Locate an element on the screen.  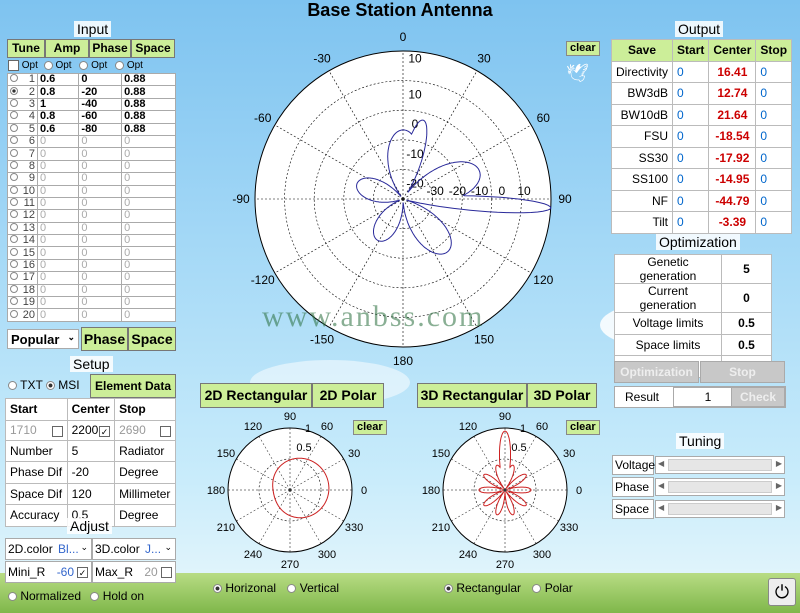
tuning-slider-phase: ◀ ▶ is located at coordinates (720, 487).